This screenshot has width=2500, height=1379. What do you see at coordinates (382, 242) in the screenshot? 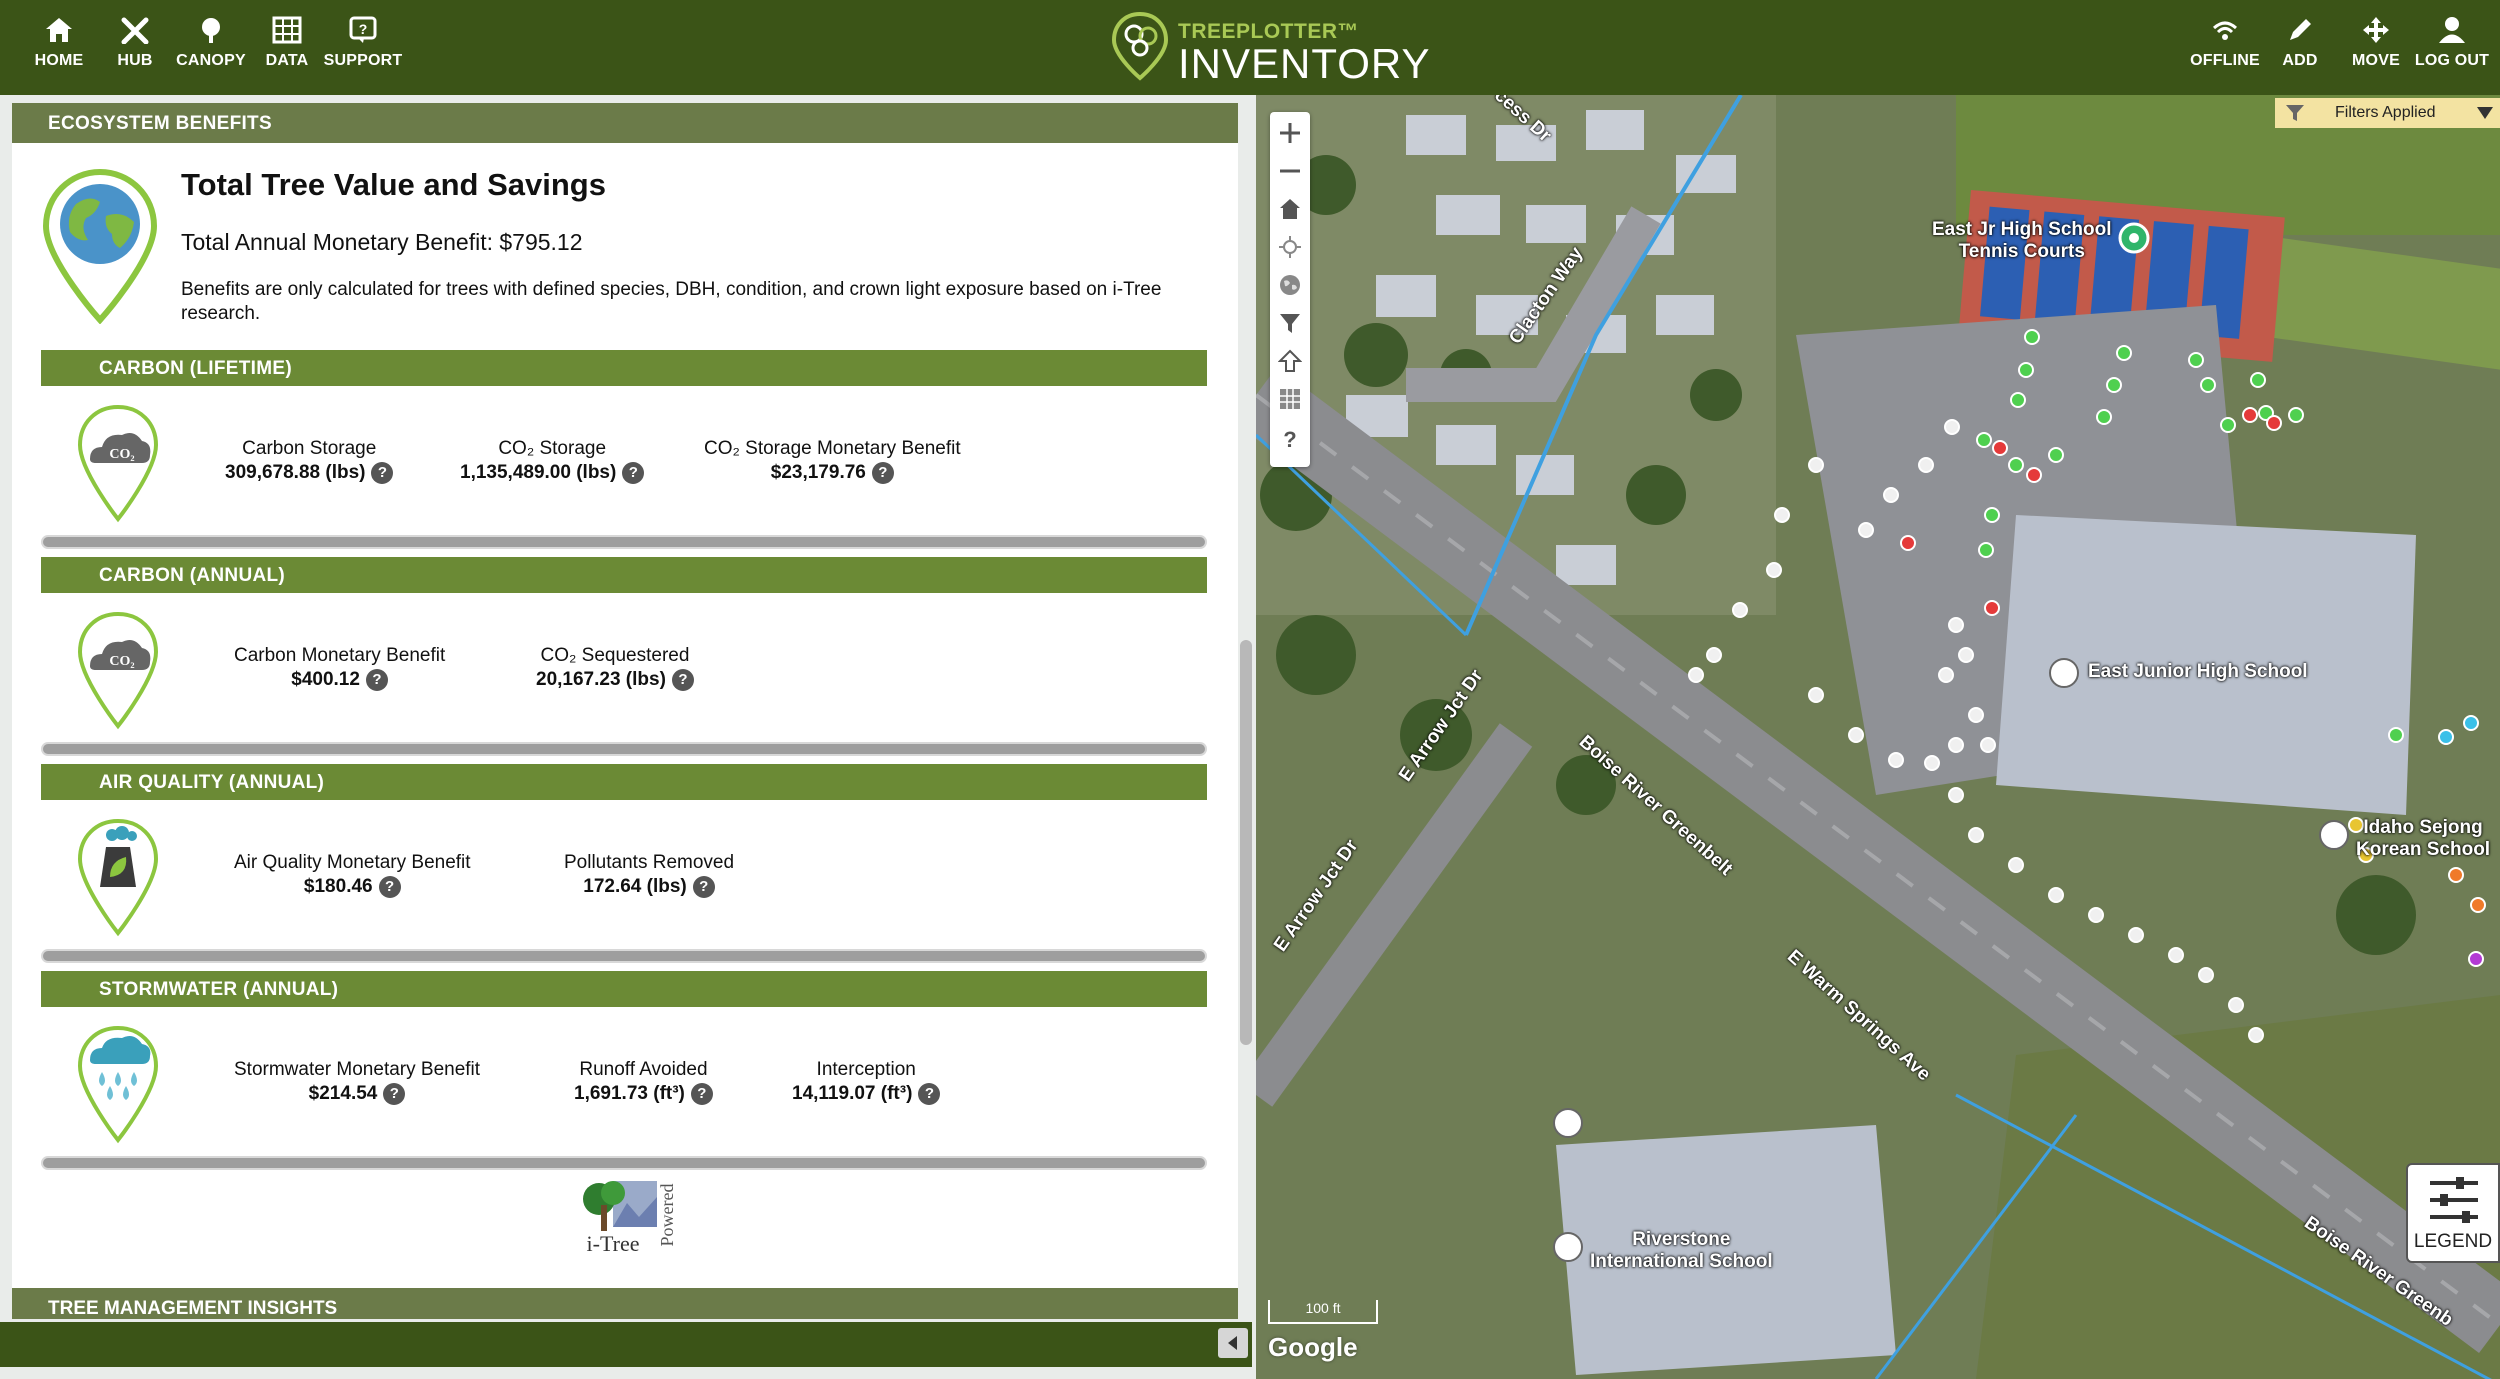
I see `total-annual-benefit: Total Annual Monetary Benefit: $795.12` at bounding box center [382, 242].